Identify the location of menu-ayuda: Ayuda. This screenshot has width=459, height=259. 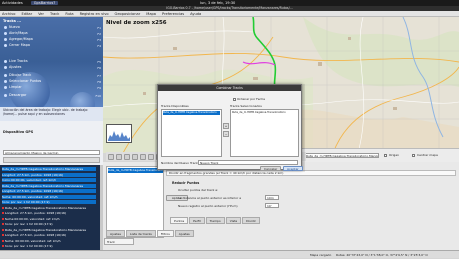
(195, 14).